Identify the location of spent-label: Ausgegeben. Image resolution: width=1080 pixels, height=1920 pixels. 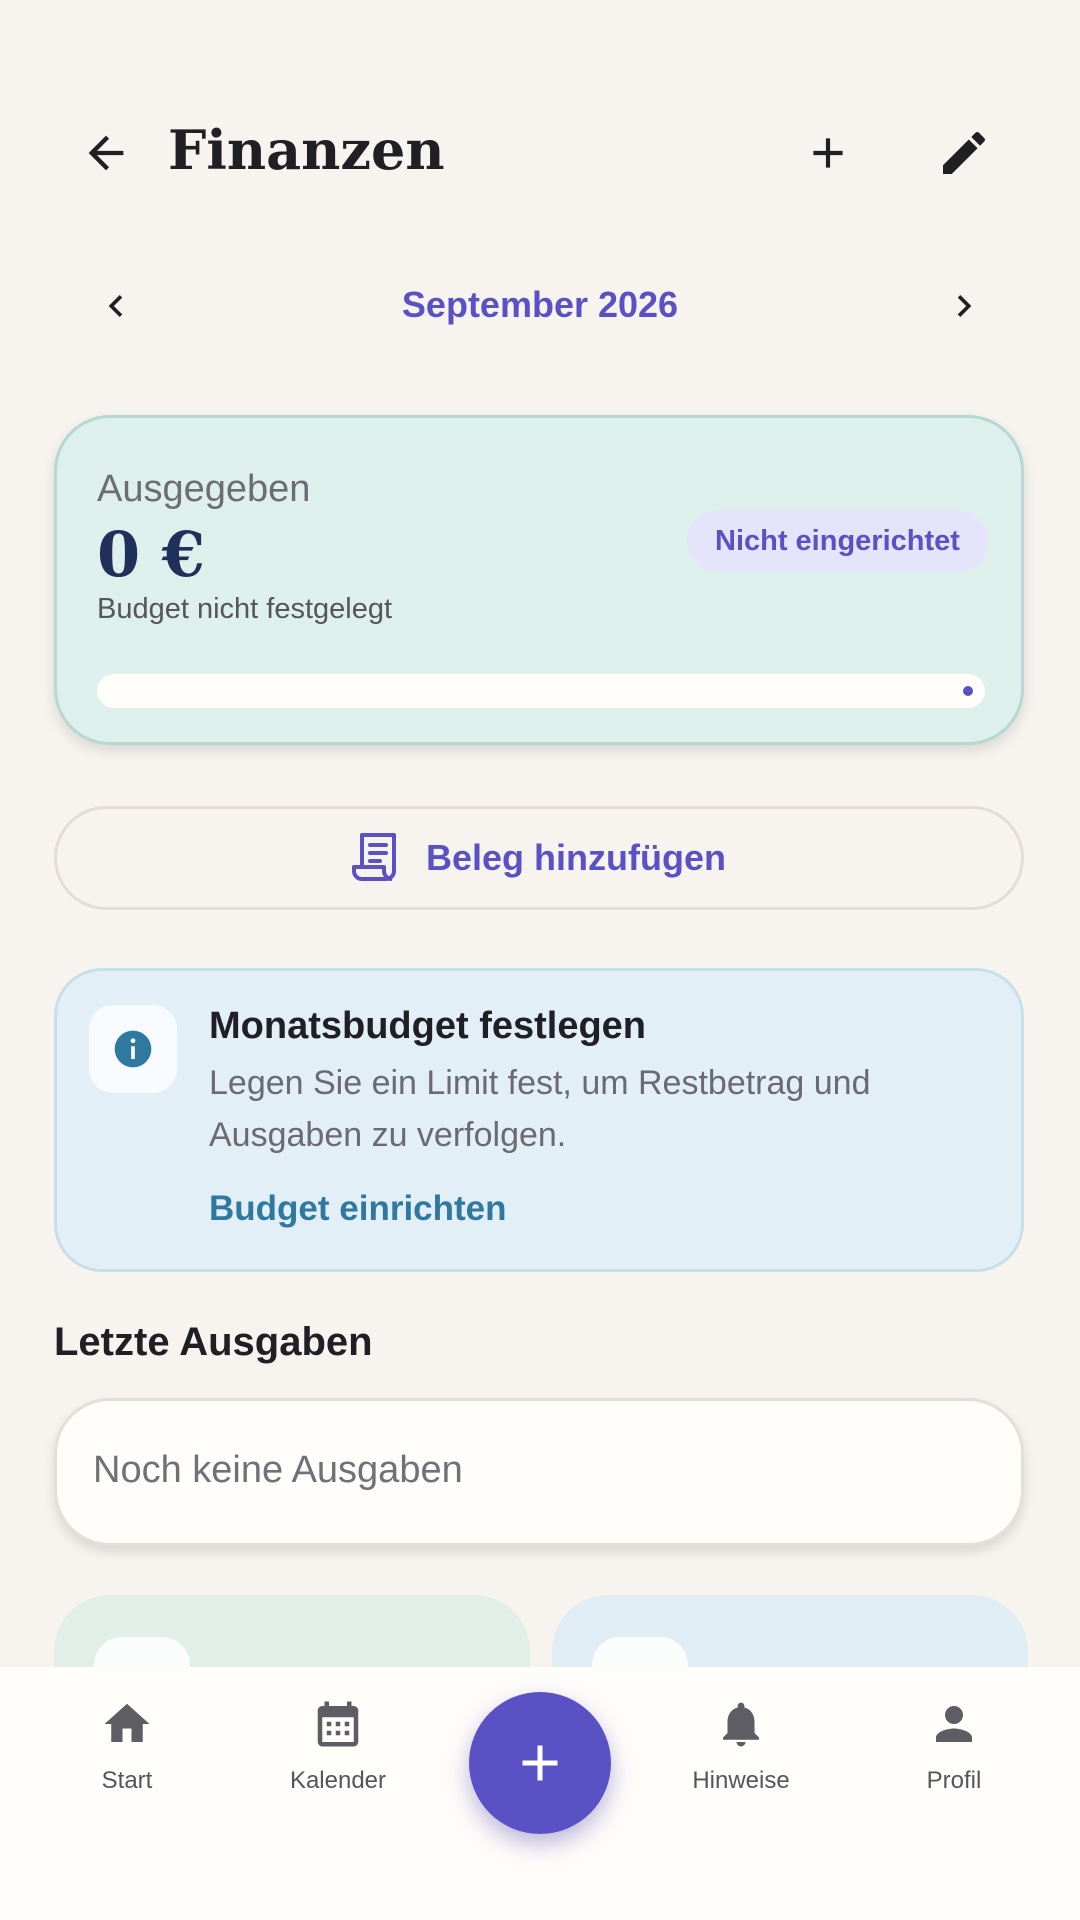
(204, 489).